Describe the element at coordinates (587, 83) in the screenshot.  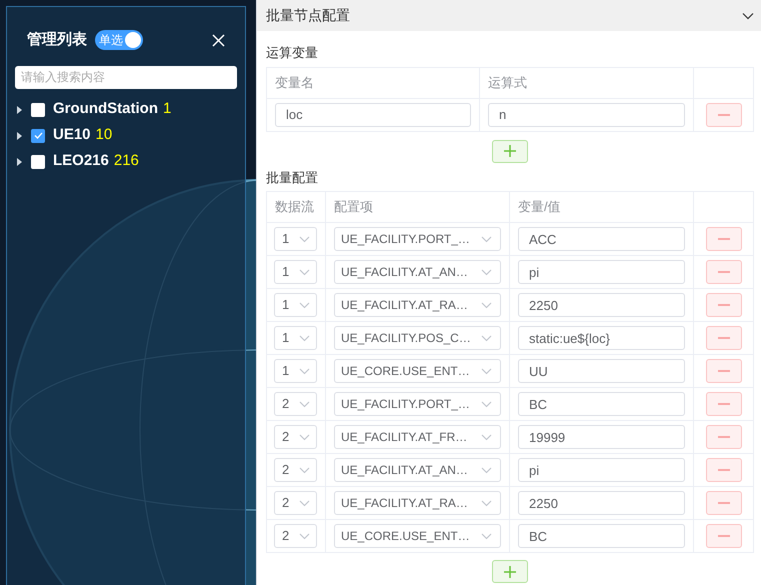
I see `column-header: 运算式` at that location.